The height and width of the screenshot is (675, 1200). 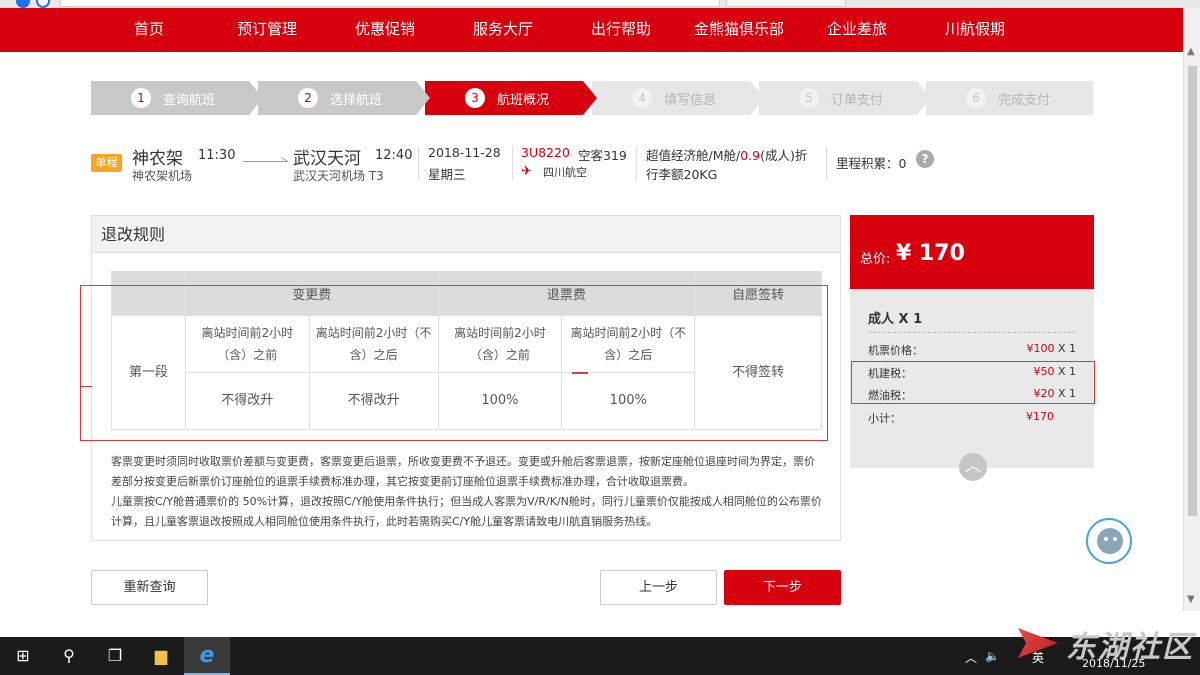 I want to click on annotation-mark, so click(x=580, y=373).